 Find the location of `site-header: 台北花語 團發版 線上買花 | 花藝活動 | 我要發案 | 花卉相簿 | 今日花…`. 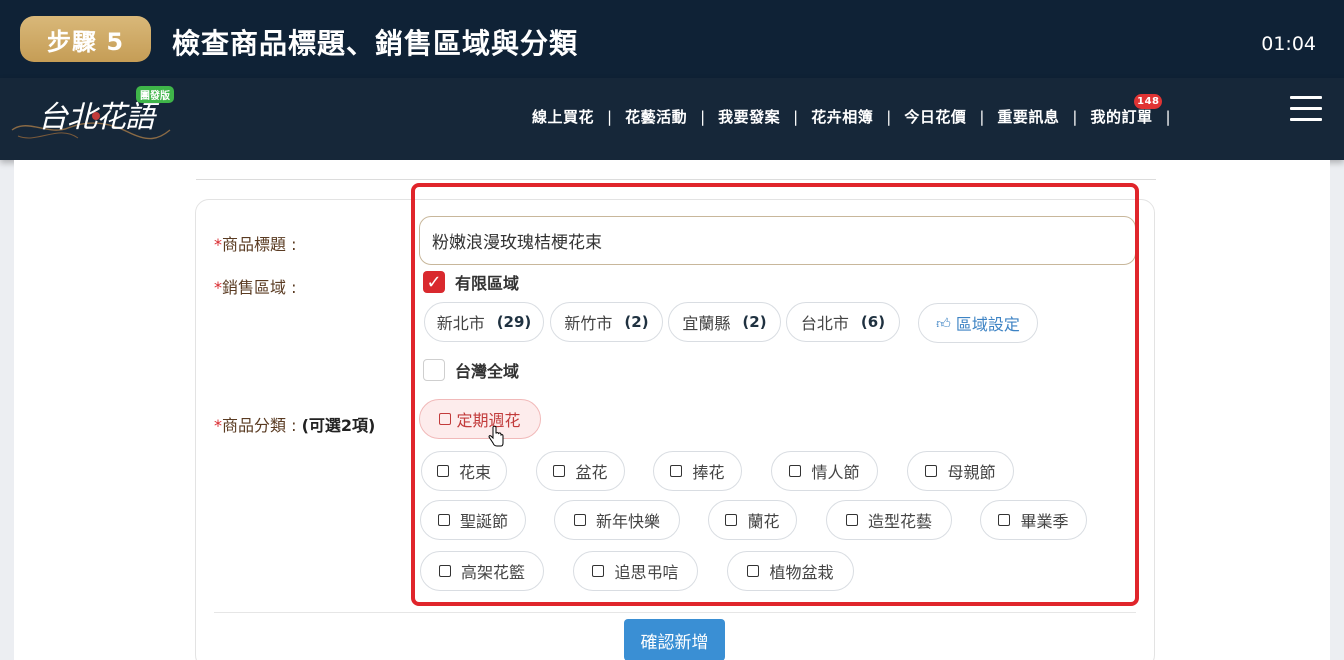

site-header: 台北花語 團發版 線上買花 | 花藝活動 | 我要發案 | 花卉相簿 | 今日花… is located at coordinates (672, 119).